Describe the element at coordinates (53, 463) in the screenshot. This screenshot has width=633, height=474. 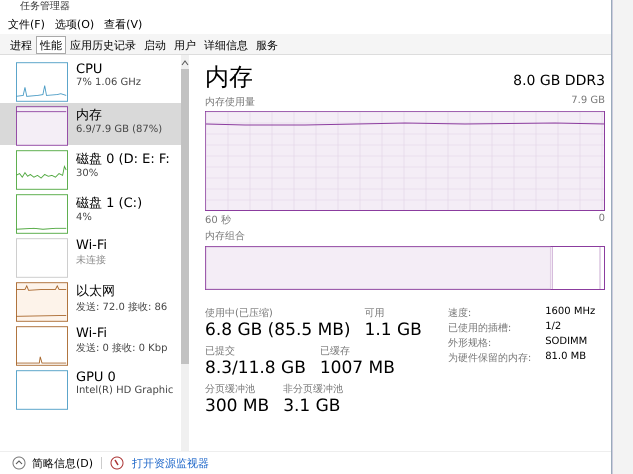
I see `summary-button: 简略信息(D)` at that location.